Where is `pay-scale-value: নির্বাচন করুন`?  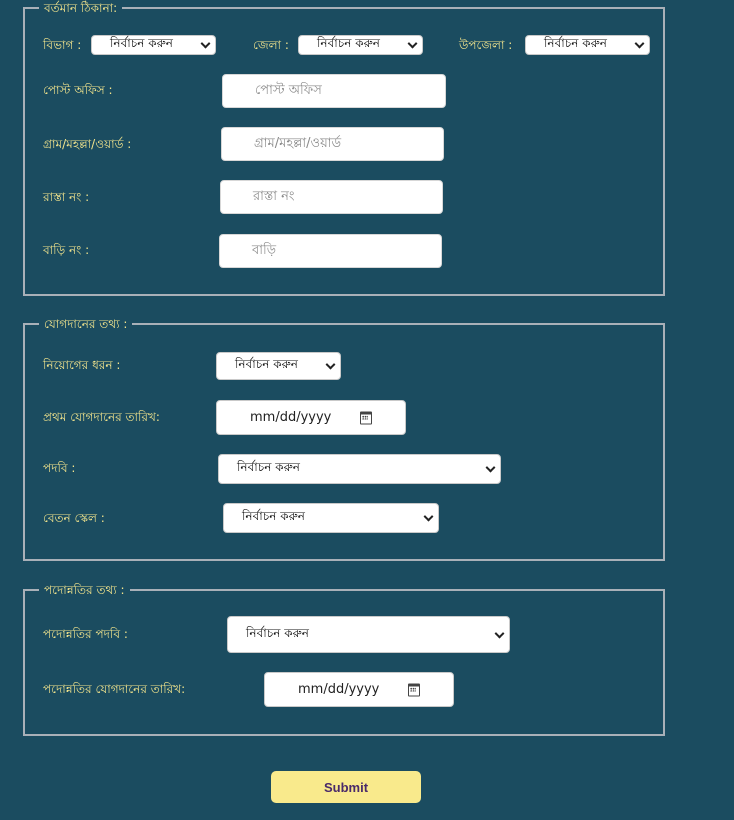 pay-scale-value: নির্বাচন করুন is located at coordinates (273, 516).